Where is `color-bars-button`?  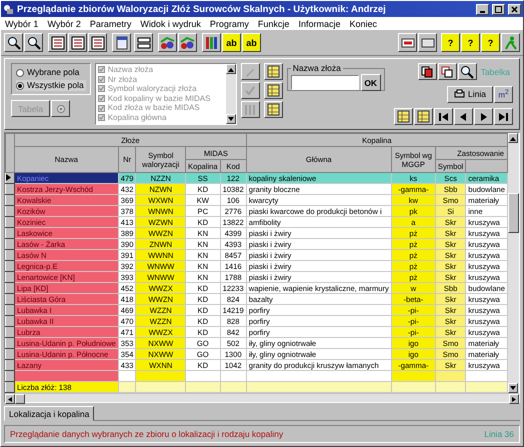
color-bars-button is located at coordinates (211, 42).